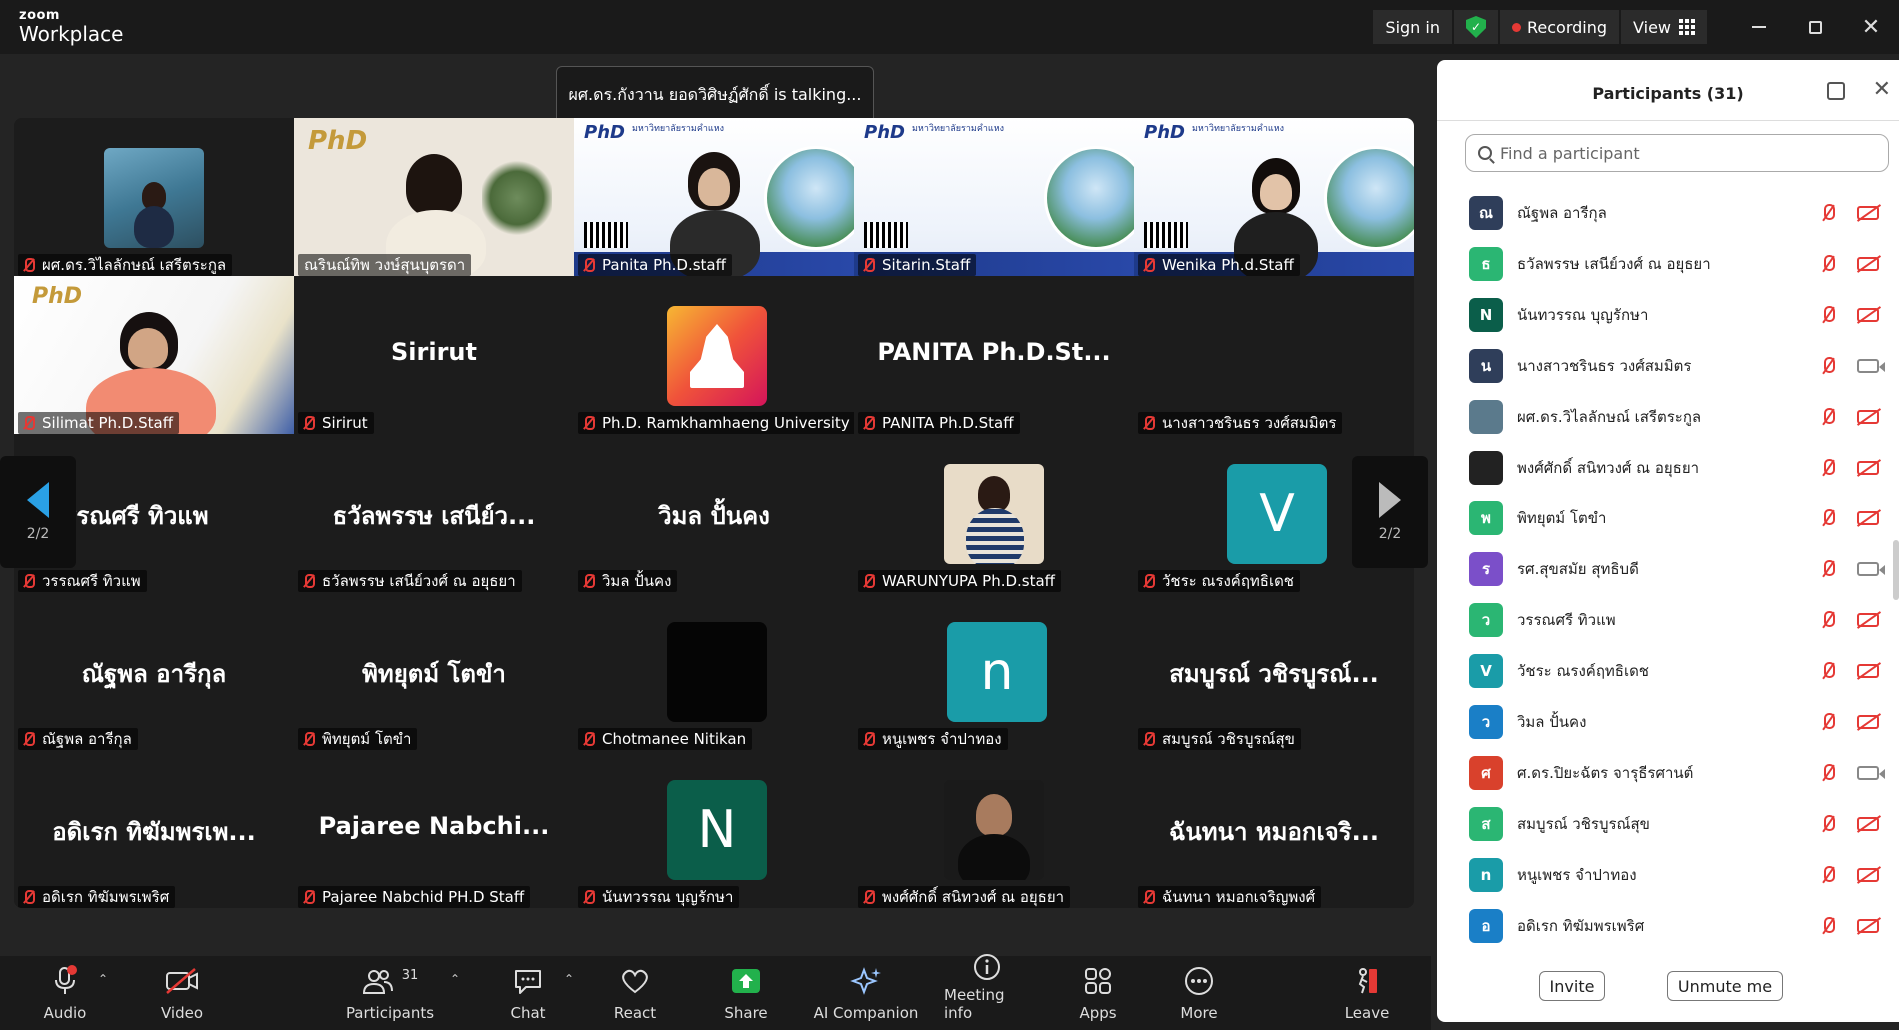 This screenshot has width=1899, height=1030. Describe the element at coordinates (455, 979) in the screenshot. I see `participants-options-chevron-icon: ⌃` at that location.